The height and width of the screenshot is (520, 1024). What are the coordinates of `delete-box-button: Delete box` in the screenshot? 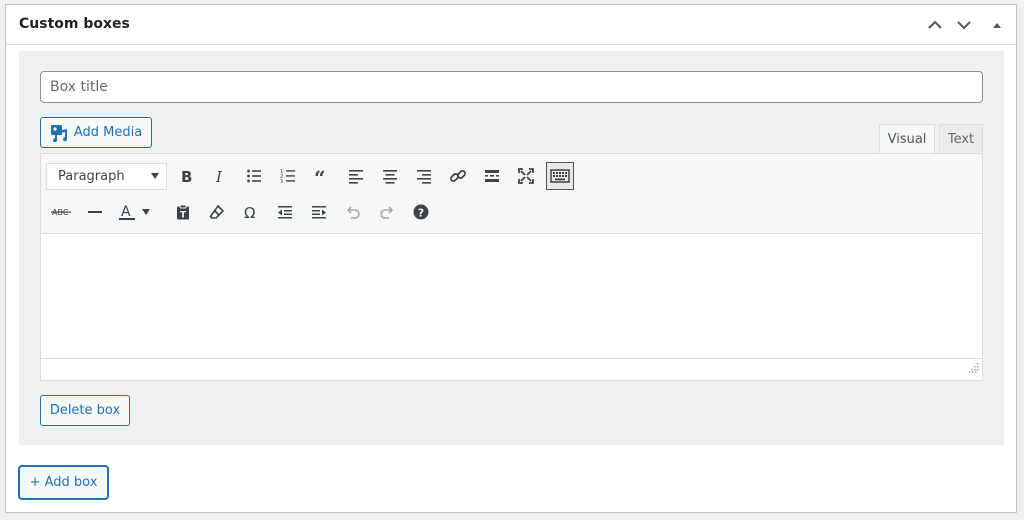 It's located at (85, 410).